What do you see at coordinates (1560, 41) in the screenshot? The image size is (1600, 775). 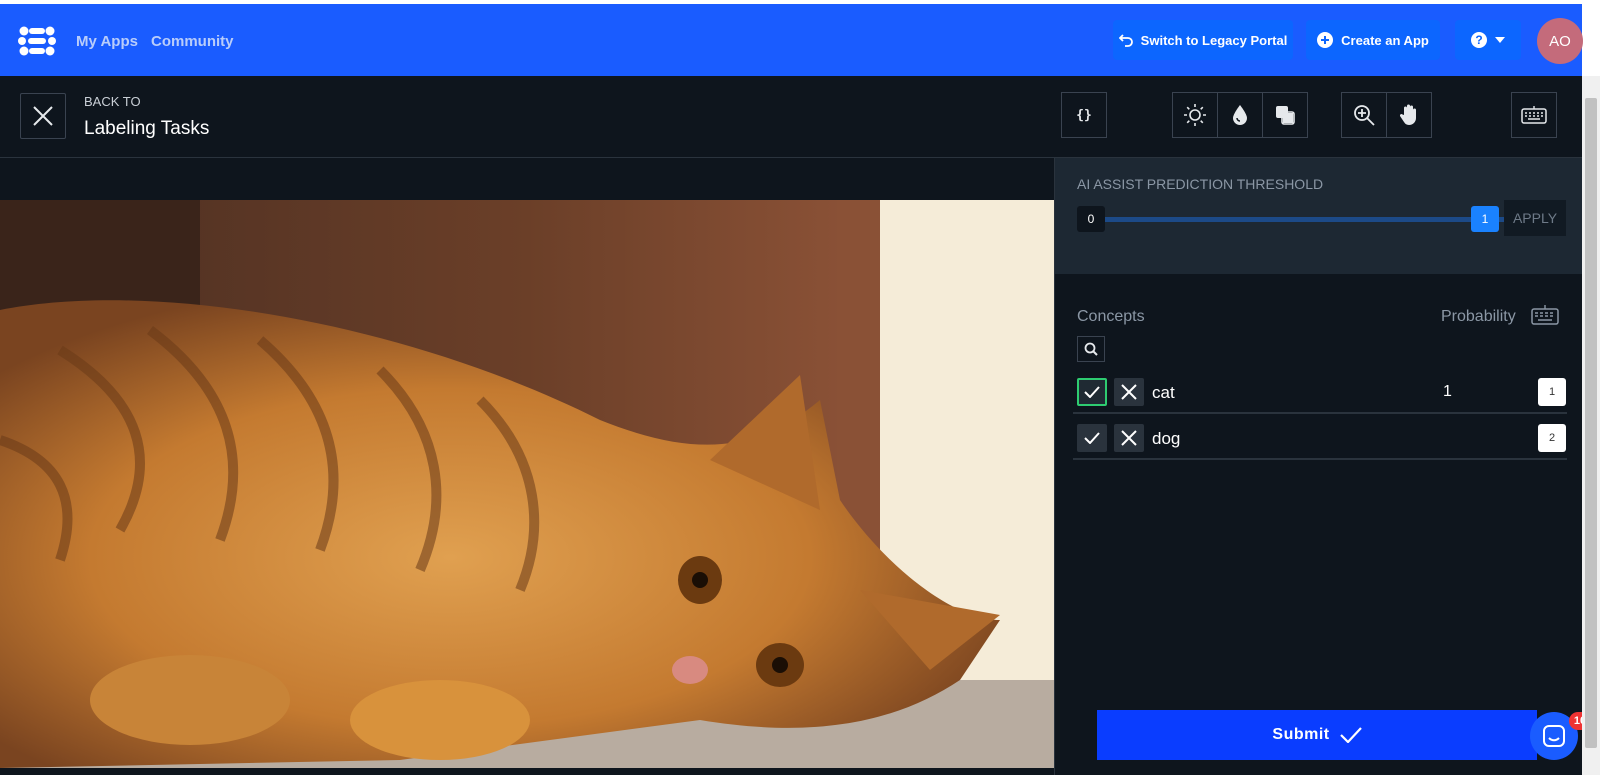 I see `user-avatar: AO` at bounding box center [1560, 41].